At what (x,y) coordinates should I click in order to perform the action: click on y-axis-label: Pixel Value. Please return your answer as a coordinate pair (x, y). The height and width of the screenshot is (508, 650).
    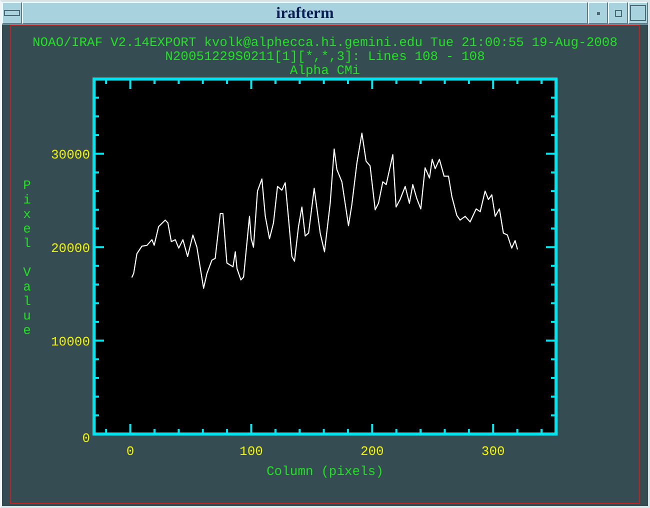
    Looking at the image, I should click on (27, 258).